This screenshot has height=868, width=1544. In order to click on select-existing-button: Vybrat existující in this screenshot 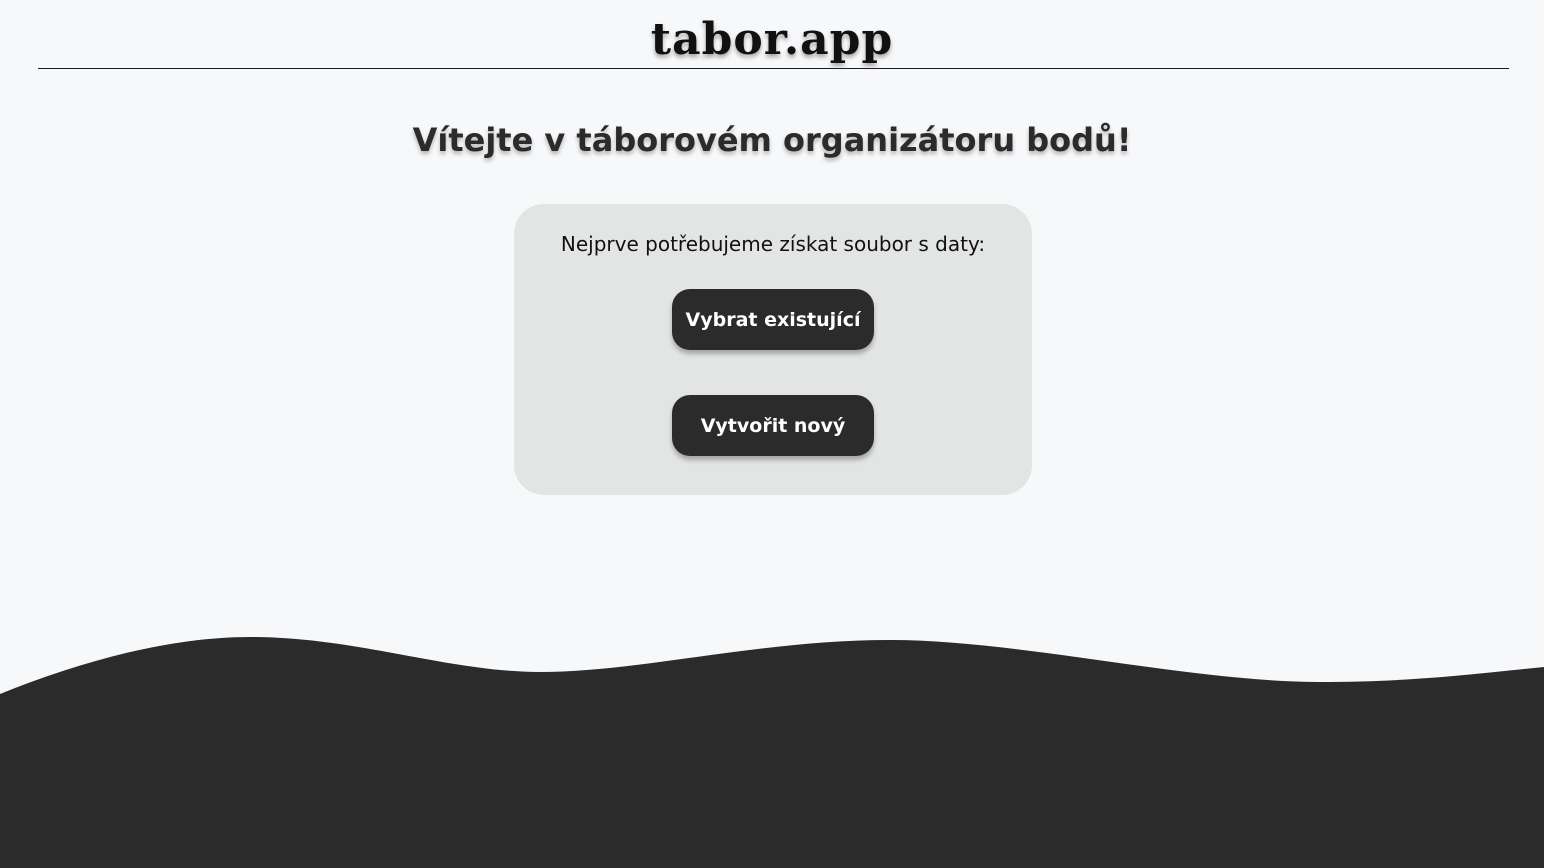, I will do `click(773, 319)`.